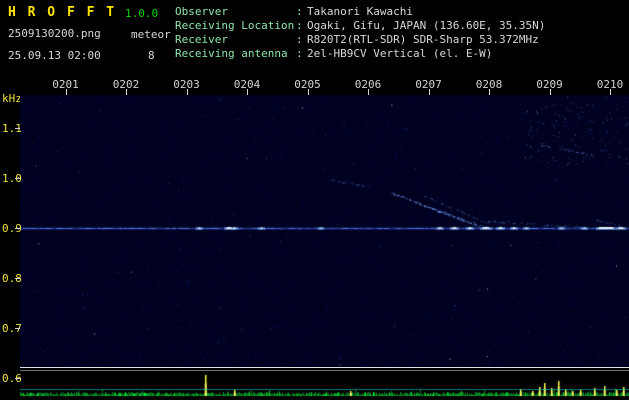 This screenshot has width=629, height=400. What do you see at coordinates (426, 25) in the screenshot?
I see `info-value: Ogaki, Gifu, JAPAN (136.60E, 35.35N)` at bounding box center [426, 25].